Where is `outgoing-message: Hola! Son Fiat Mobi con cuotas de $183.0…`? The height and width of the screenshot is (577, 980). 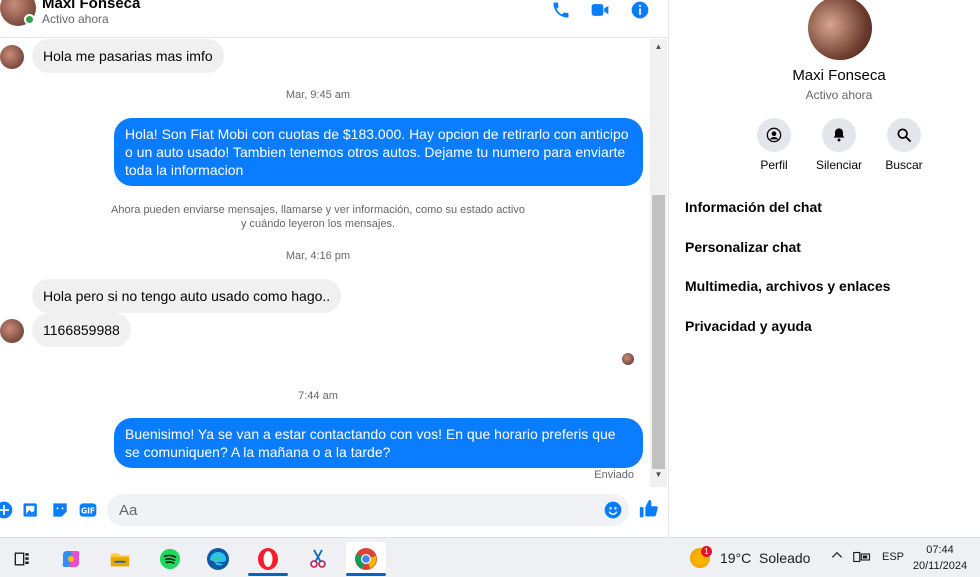
outgoing-message: Hola! Son Fiat Mobi con cuotas de $183.0… is located at coordinates (378, 152).